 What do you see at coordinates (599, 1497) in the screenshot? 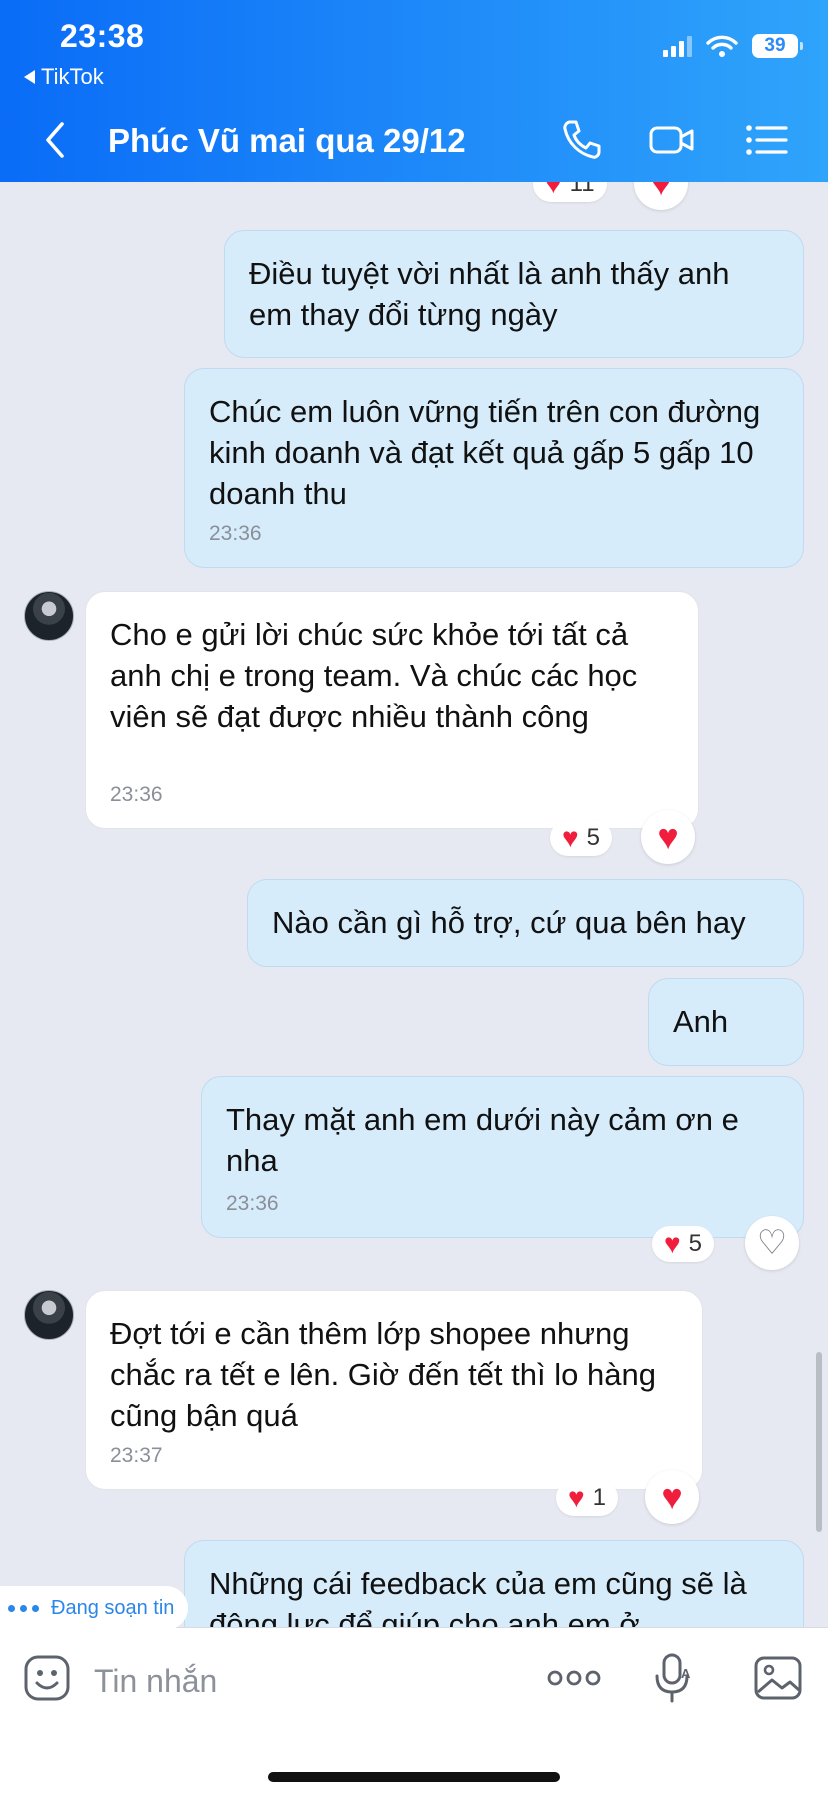
I see `reaction-count: 1` at bounding box center [599, 1497].